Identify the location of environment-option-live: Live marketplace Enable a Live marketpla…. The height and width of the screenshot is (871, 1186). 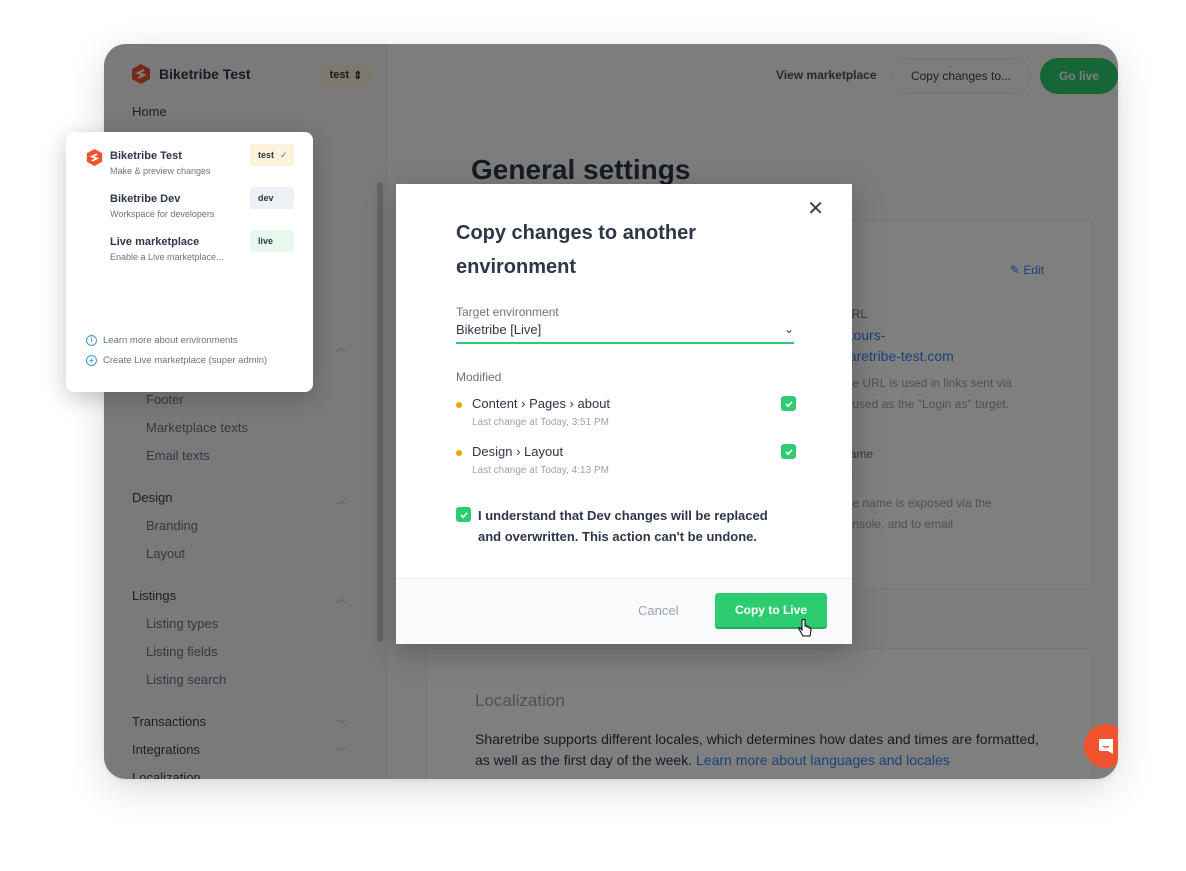
(189, 253).